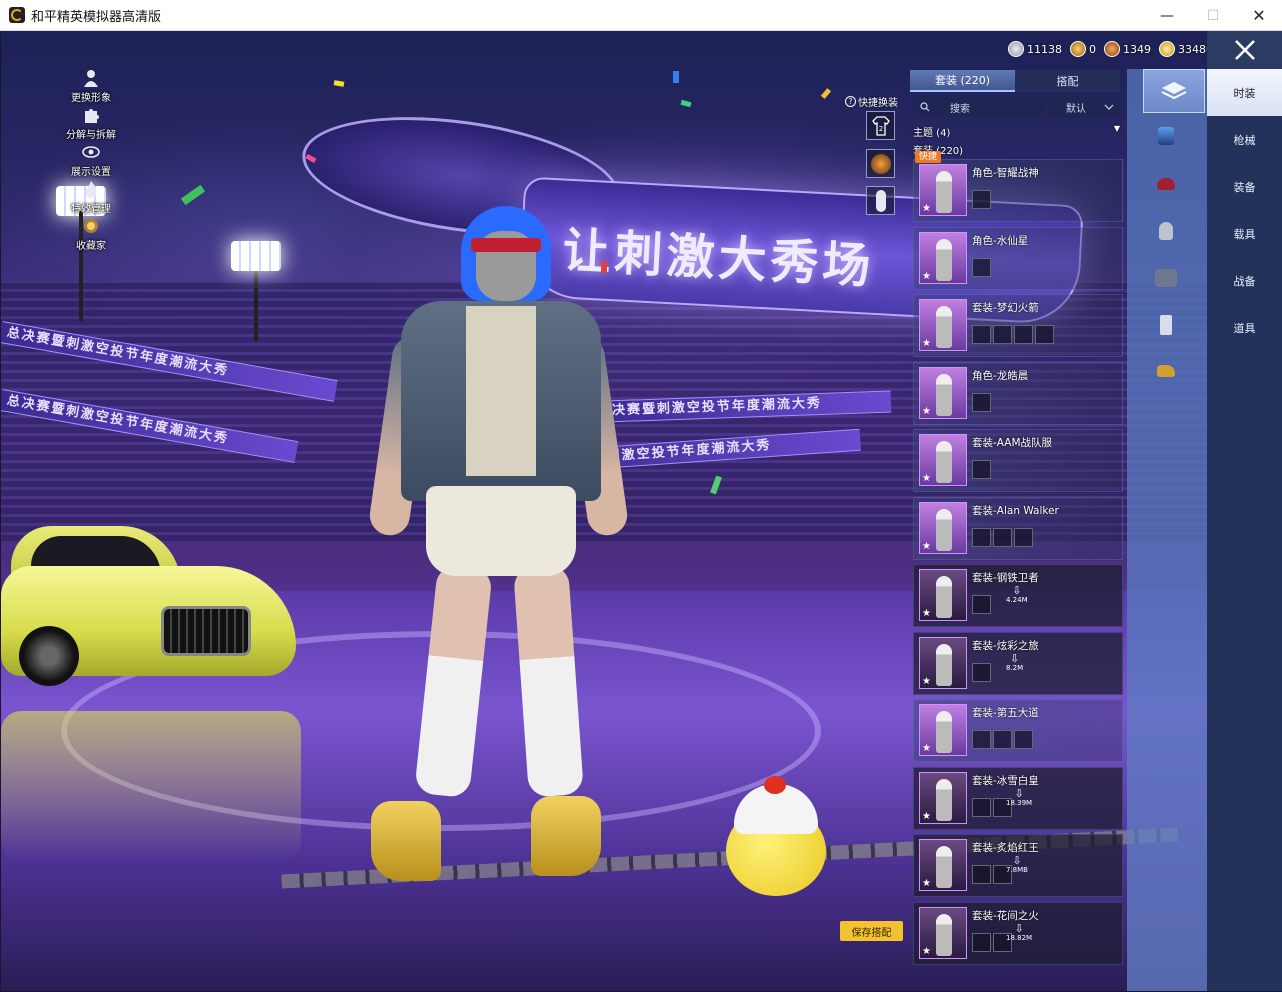 Image resolution: width=1282 pixels, height=992 pixels. Describe the element at coordinates (1016, 131) in the screenshot. I see `theme-dropdown: 主题 (4) ▼` at that location.